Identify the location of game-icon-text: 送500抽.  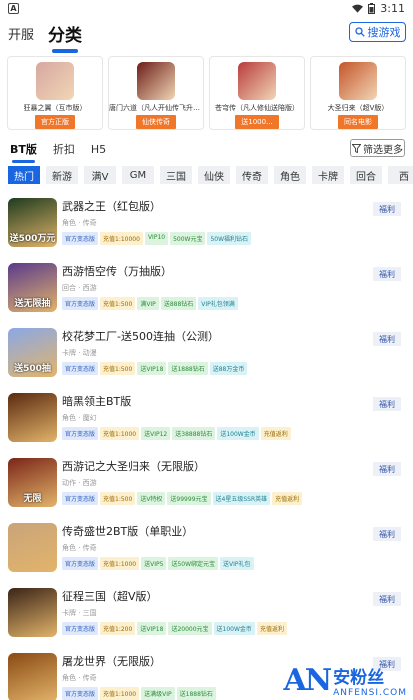
(32, 369).